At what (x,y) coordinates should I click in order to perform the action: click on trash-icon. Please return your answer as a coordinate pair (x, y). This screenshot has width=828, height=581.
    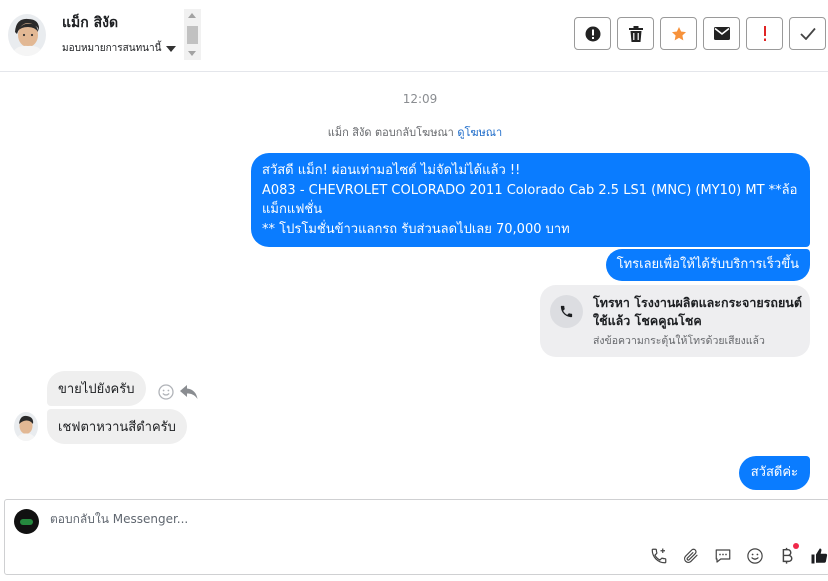
    Looking at the image, I should click on (635, 33).